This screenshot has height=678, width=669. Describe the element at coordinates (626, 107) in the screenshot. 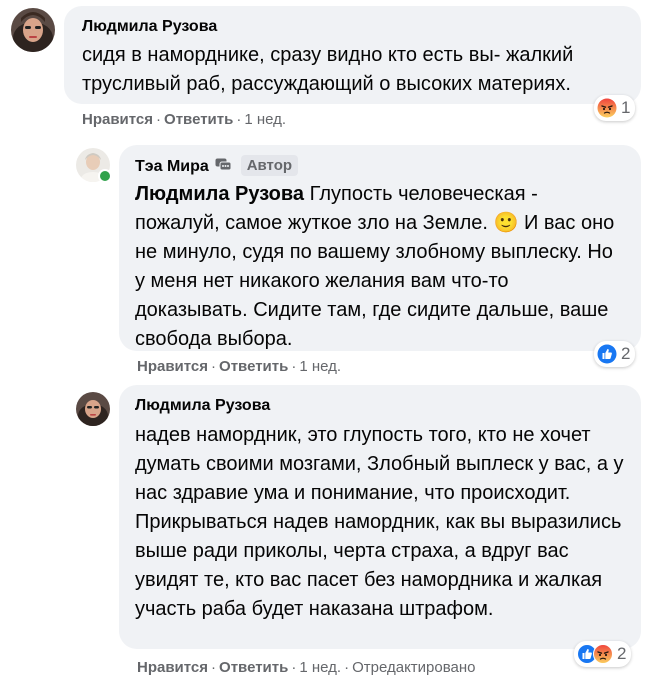

I see `reaction-count: 1` at that location.